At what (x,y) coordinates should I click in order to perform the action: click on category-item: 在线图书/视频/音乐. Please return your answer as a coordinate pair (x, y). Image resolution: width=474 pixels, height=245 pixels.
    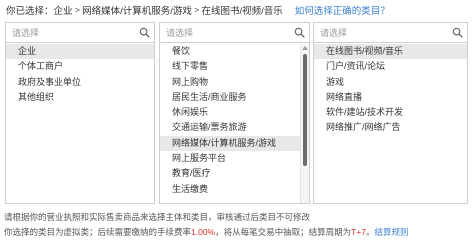
    Looking at the image, I should click on (390, 52).